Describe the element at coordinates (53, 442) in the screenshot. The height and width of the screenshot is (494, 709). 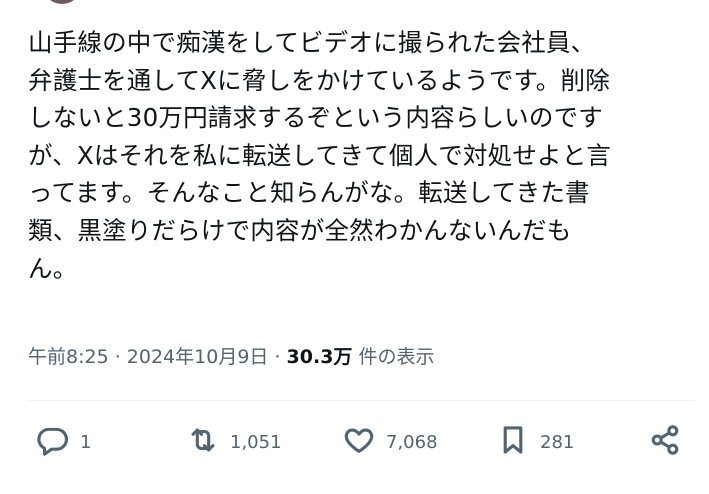
I see `reply-icon` at that location.